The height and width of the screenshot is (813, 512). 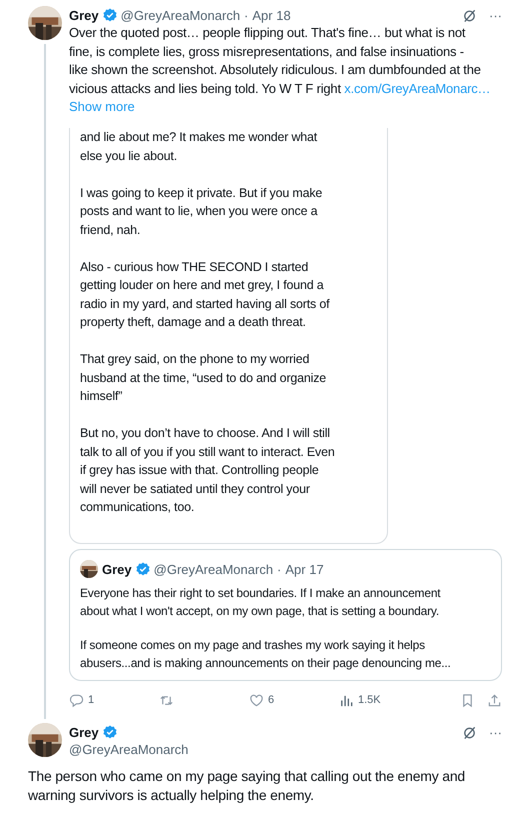 What do you see at coordinates (205, 294) in the screenshot?
I see `screenshot-paragraph: Also - curious how THE SECOND I started getting louder on here and met grey, I found a radio in my yard, and started having all sorts of property theft, damage and a death threat.` at bounding box center [205, 294].